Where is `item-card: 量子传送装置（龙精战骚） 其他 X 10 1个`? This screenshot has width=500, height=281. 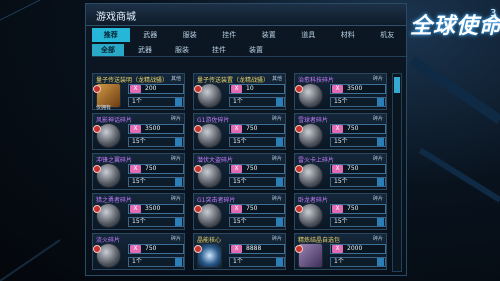 item-card: 量子传送装置（龙精战骚） 其他 X 10 1个 is located at coordinates (239, 91).